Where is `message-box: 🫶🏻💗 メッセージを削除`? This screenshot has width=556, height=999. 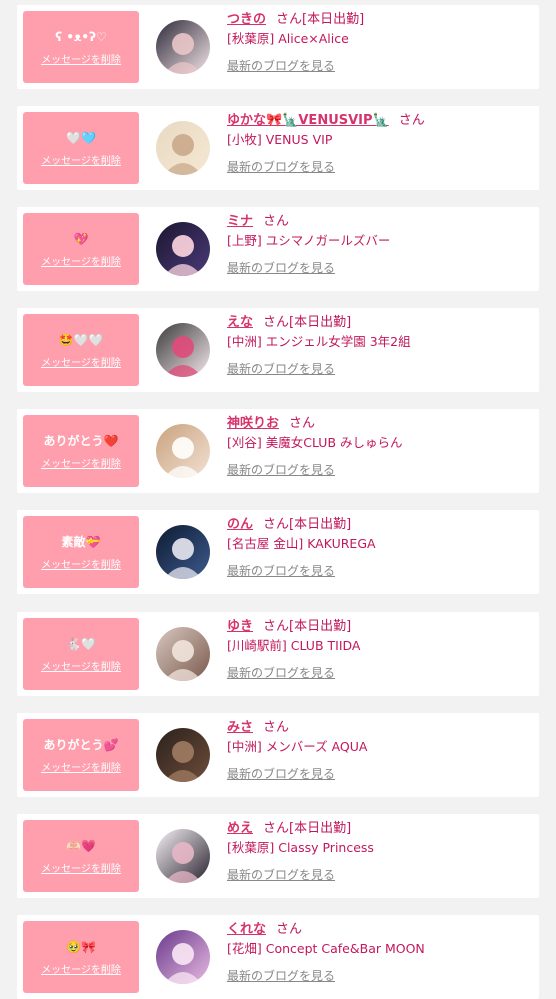
message-box: 🫶🏻💗 メッセージを削除 is located at coordinates (81, 856).